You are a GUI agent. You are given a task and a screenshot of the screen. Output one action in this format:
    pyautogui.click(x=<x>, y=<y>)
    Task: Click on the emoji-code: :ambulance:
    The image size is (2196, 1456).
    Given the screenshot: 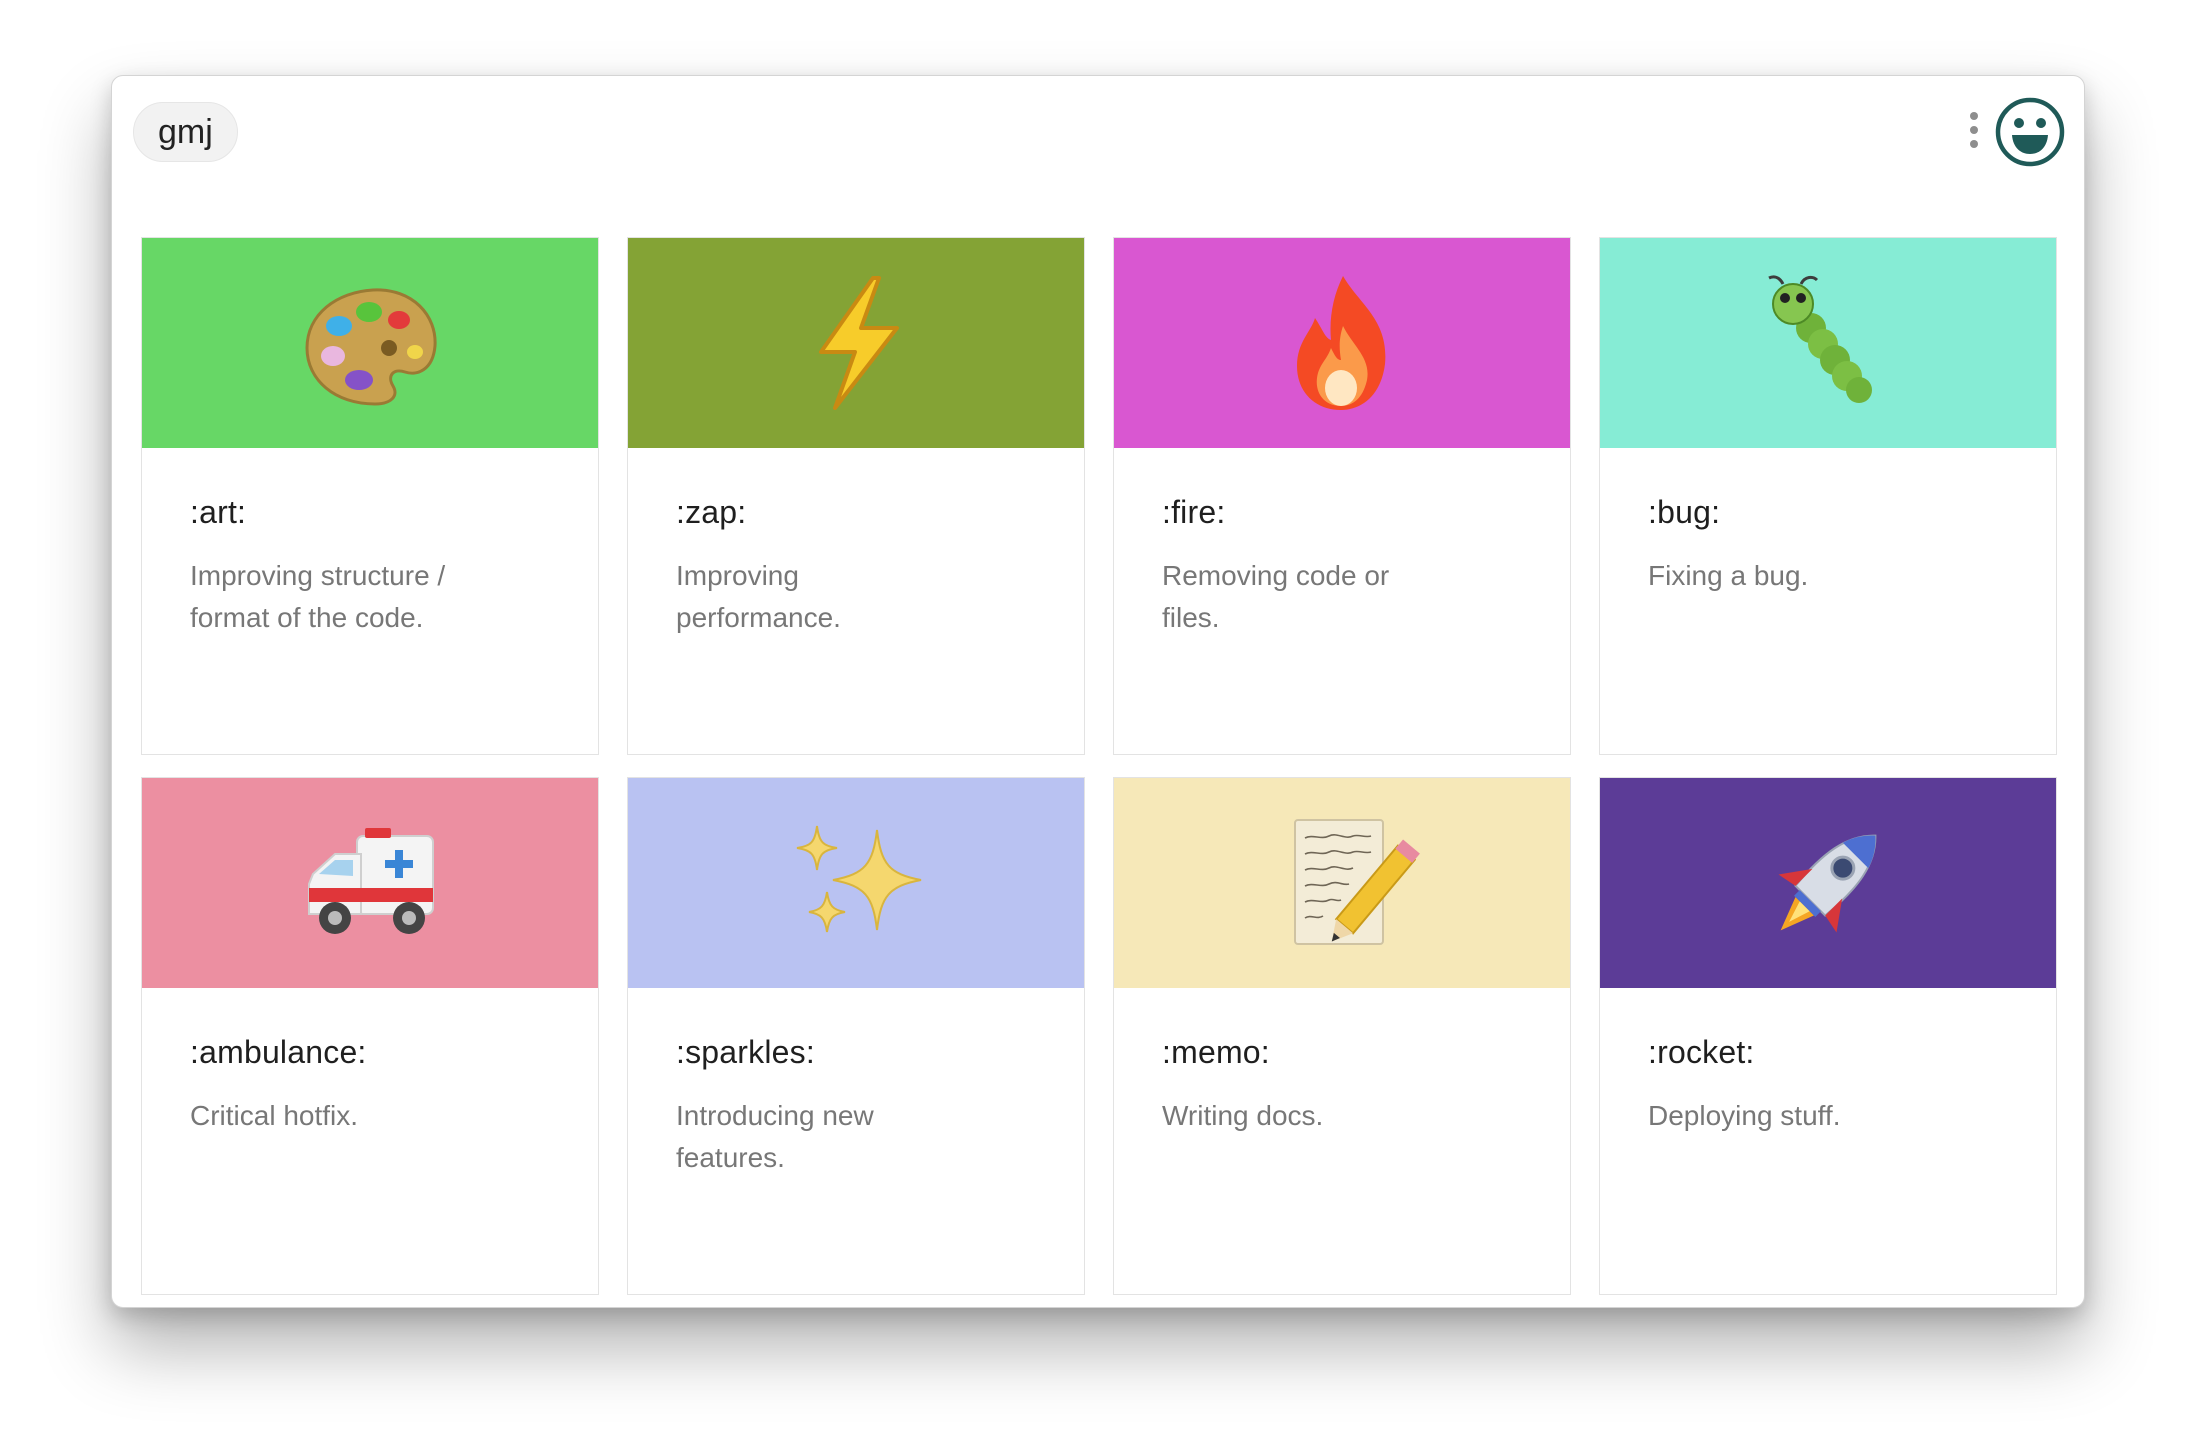 What is the action you would take?
    pyautogui.click(x=278, y=1052)
    